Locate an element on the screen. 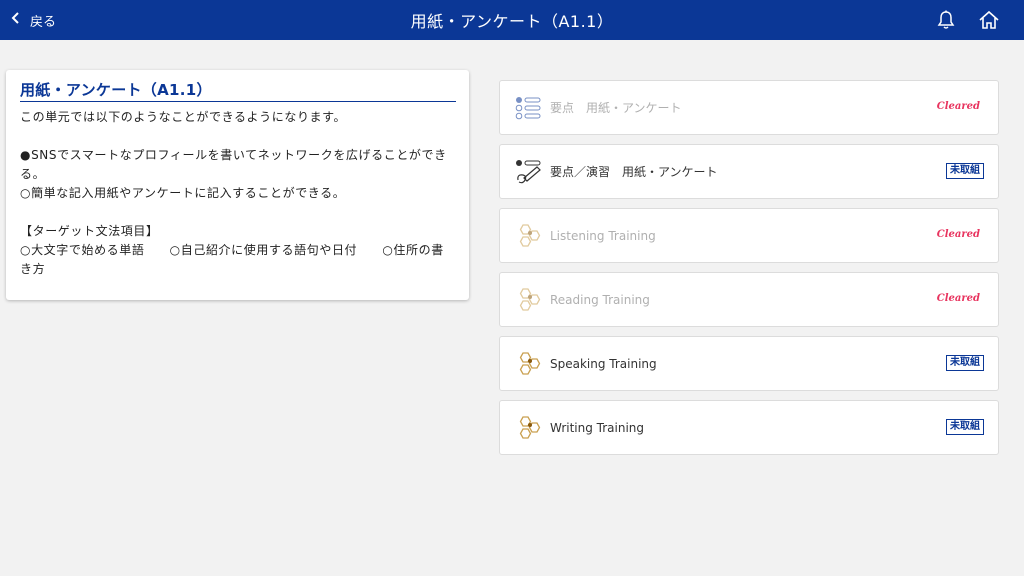 This screenshot has width=1024, height=576. chevron-left-icon is located at coordinates (16, 20).